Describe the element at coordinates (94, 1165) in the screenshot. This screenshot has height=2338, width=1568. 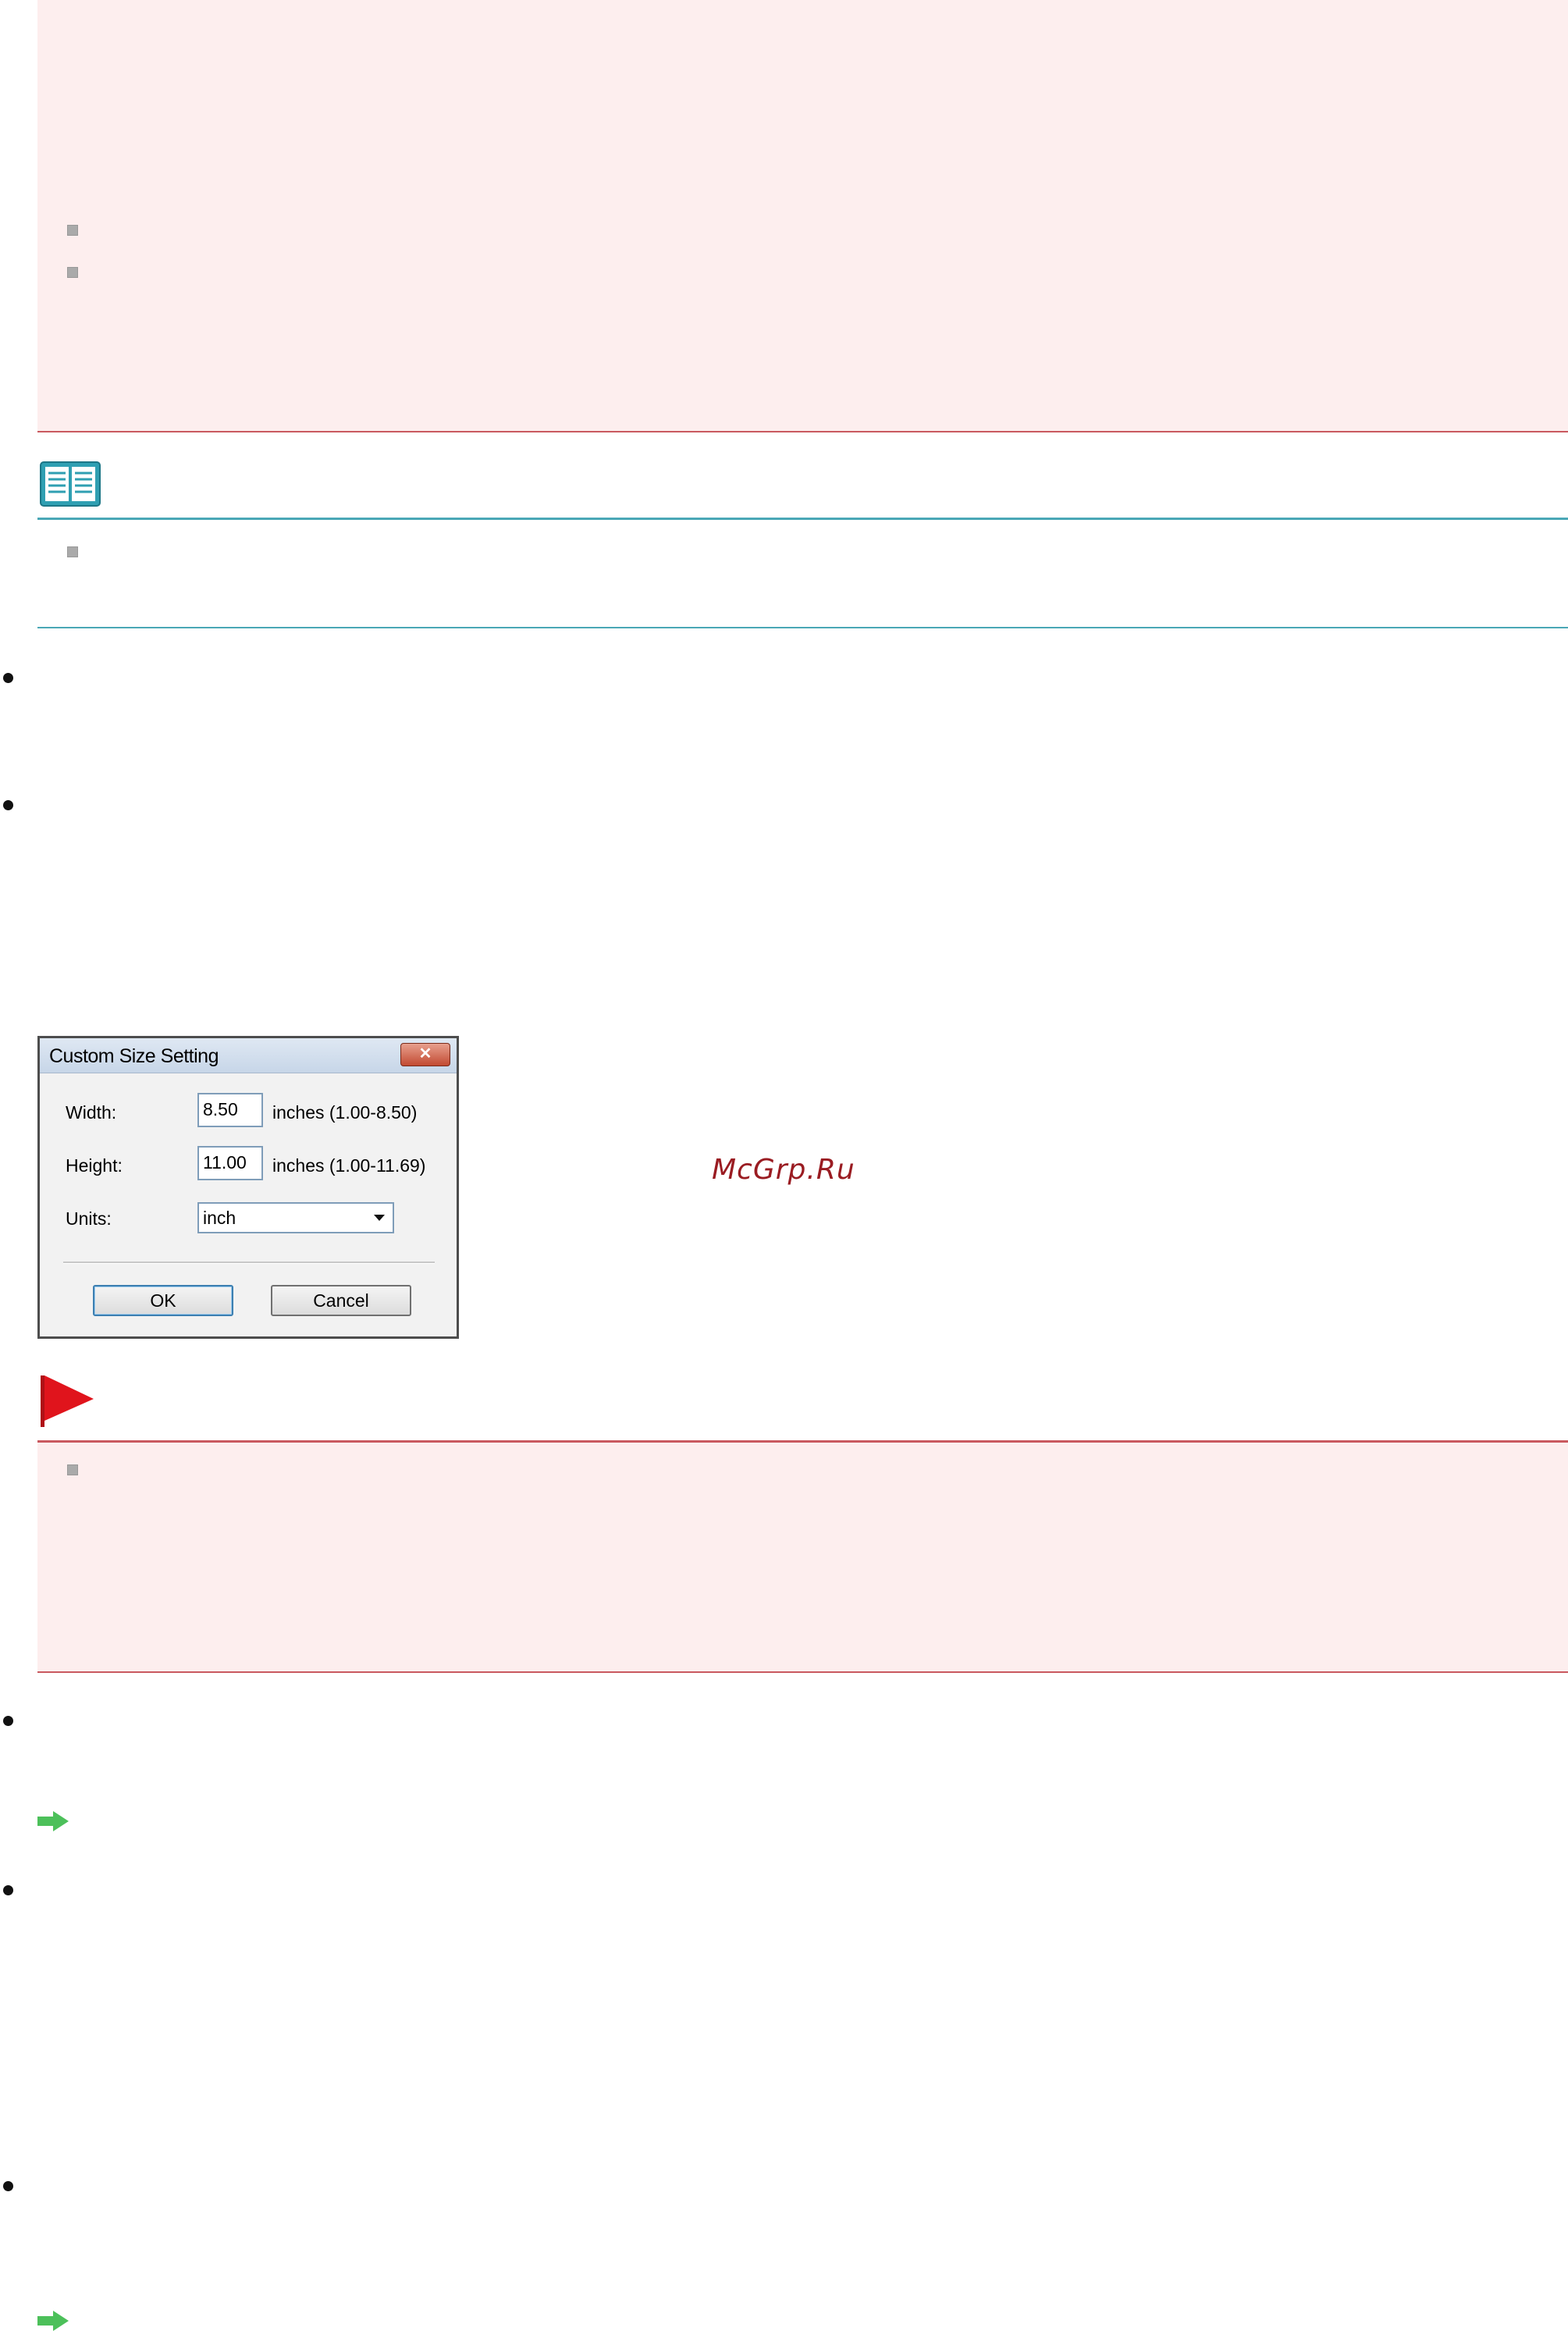
I see `height-label: Height:` at that location.